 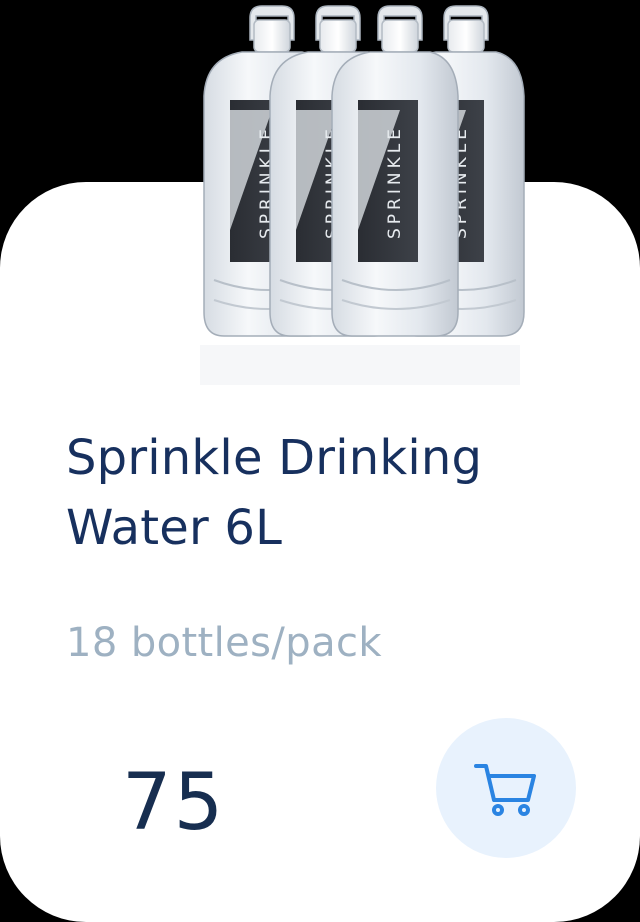 I want to click on product-pack-info: 18 bottles/pack, so click(x=224, y=643).